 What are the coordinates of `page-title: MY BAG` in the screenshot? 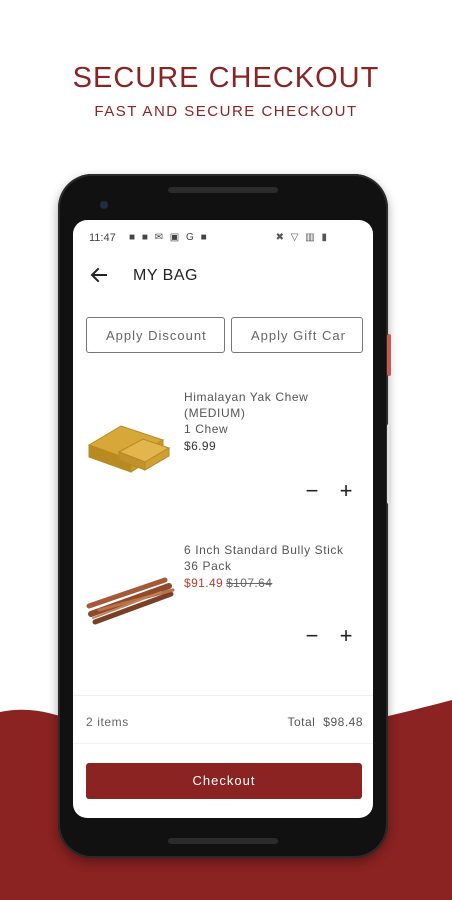 It's located at (165, 275).